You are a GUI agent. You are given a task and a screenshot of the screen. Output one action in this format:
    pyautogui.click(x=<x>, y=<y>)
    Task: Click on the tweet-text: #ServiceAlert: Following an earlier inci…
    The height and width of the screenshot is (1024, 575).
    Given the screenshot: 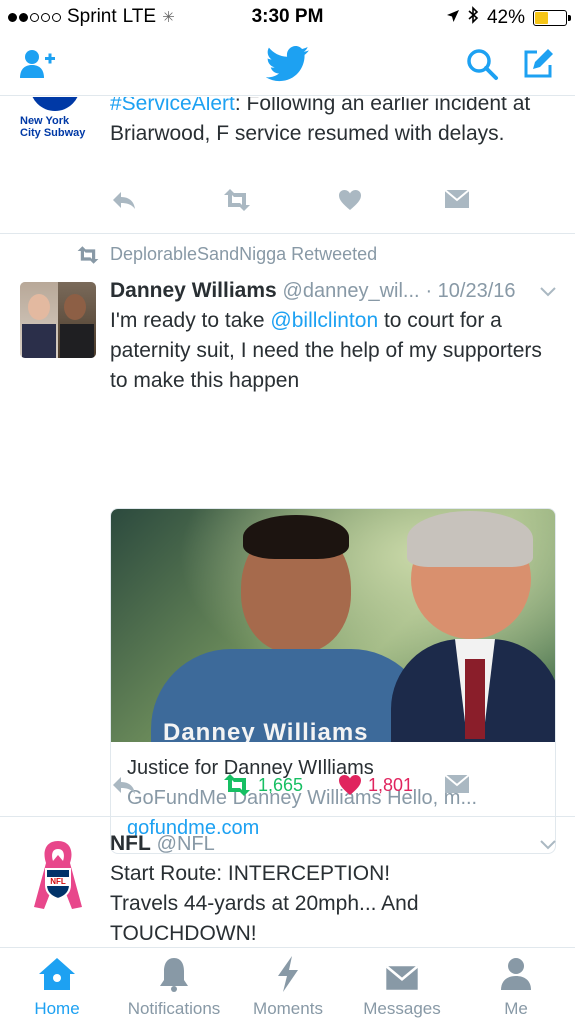 What is the action you would take?
    pyautogui.click(x=335, y=123)
    